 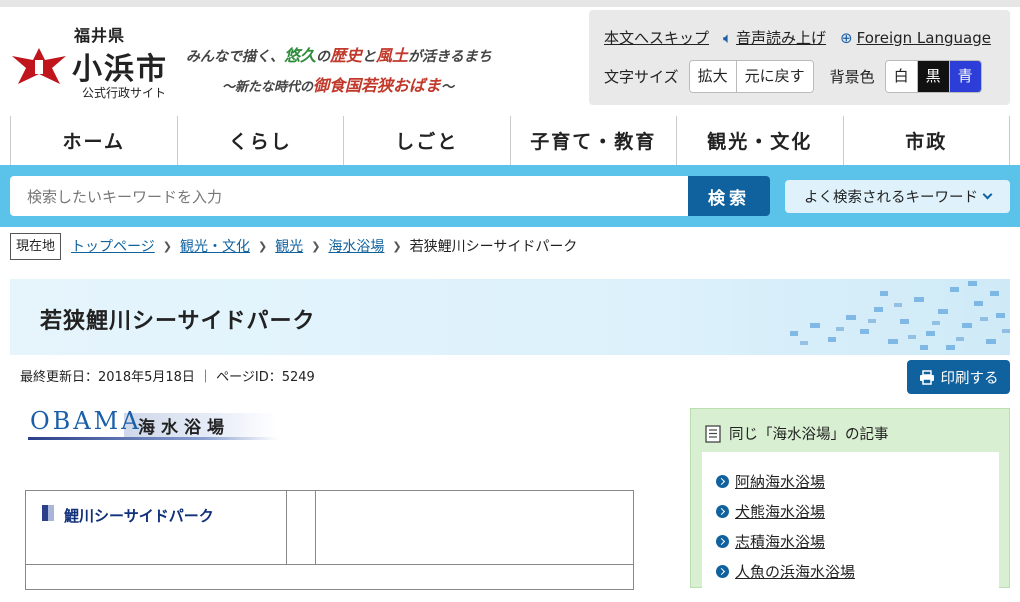 What do you see at coordinates (809, 435) in the screenshot?
I see `sidebar-heading: 同じ「海水浴場」の記事` at bounding box center [809, 435].